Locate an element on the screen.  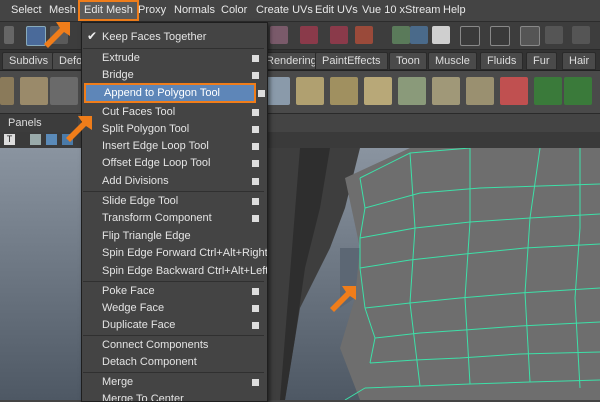
menu-item-keep-faces-together: ✔ Keep Faces Together is located at coordinates (173, 37).